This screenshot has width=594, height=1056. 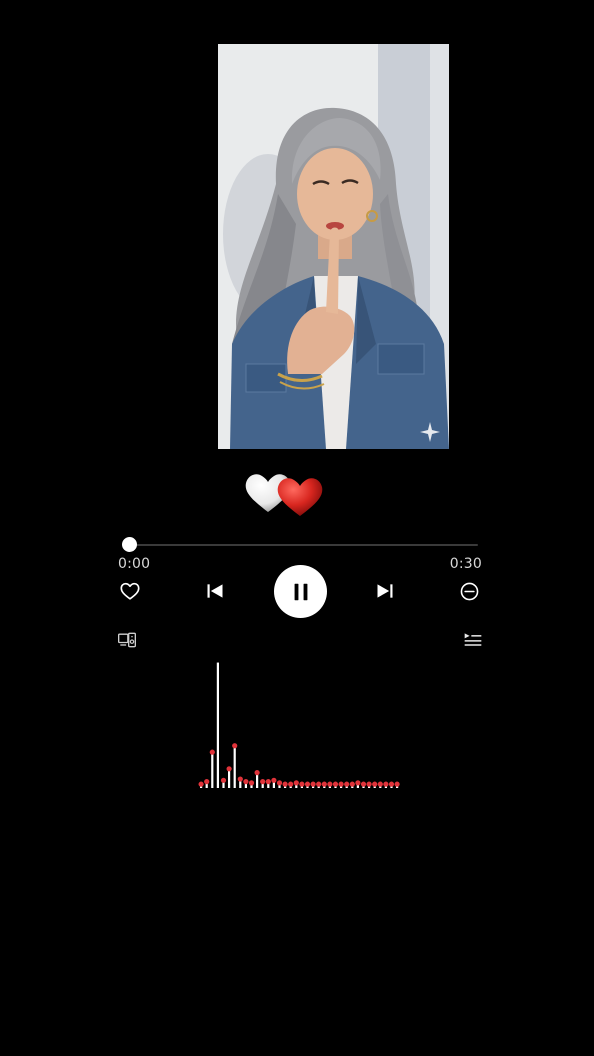 I want to click on cover-illustration, so click(x=333, y=246).